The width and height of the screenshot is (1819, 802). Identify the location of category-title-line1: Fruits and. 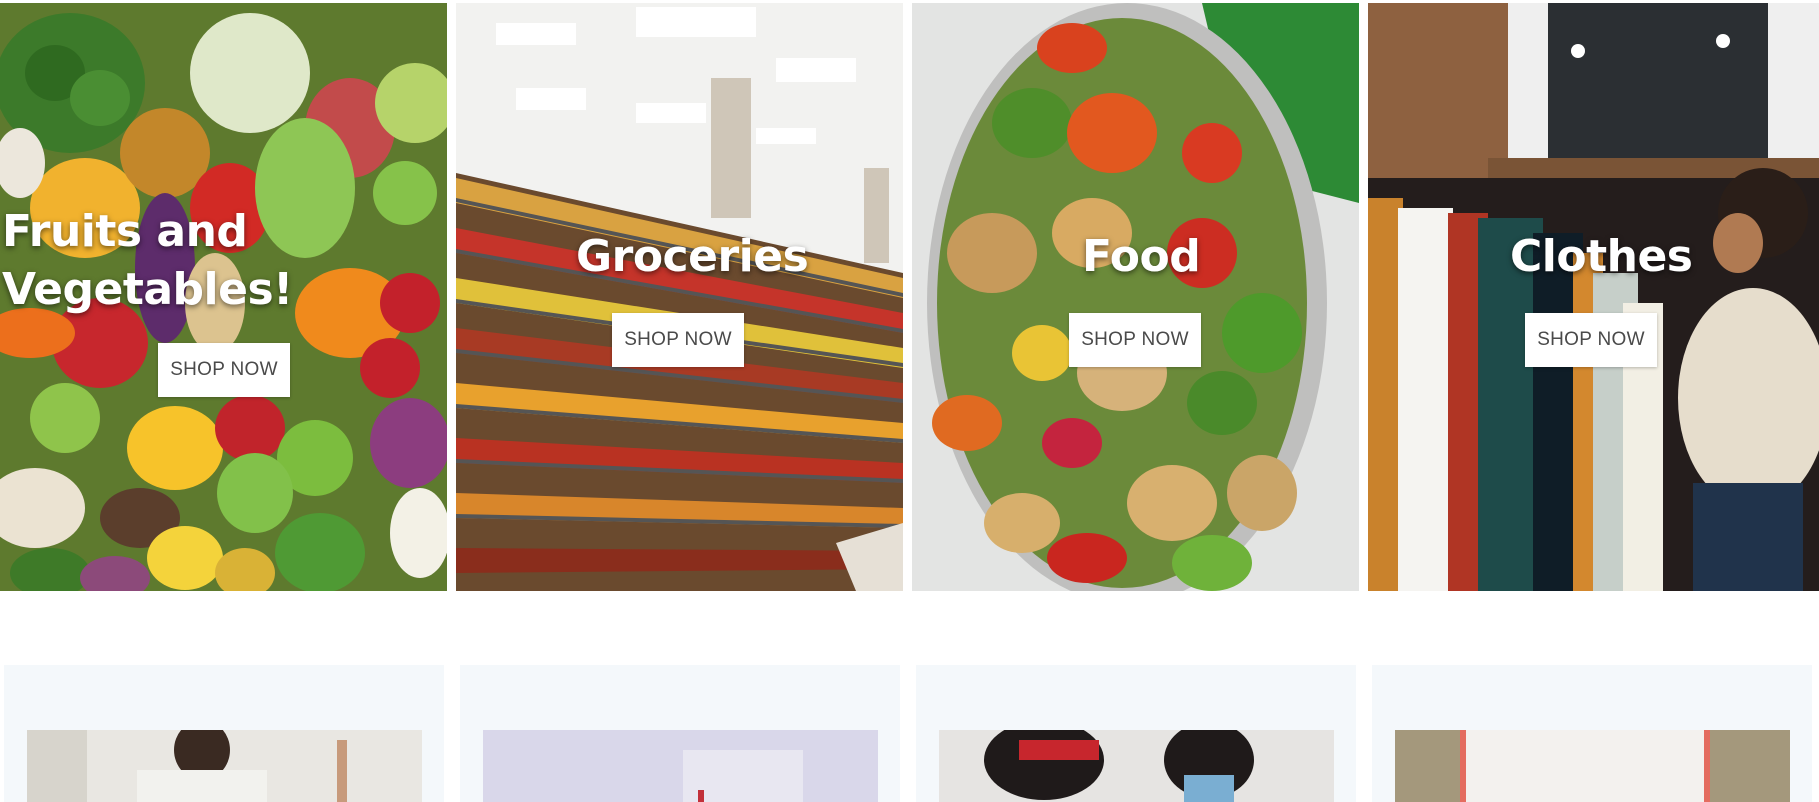
(125, 231).